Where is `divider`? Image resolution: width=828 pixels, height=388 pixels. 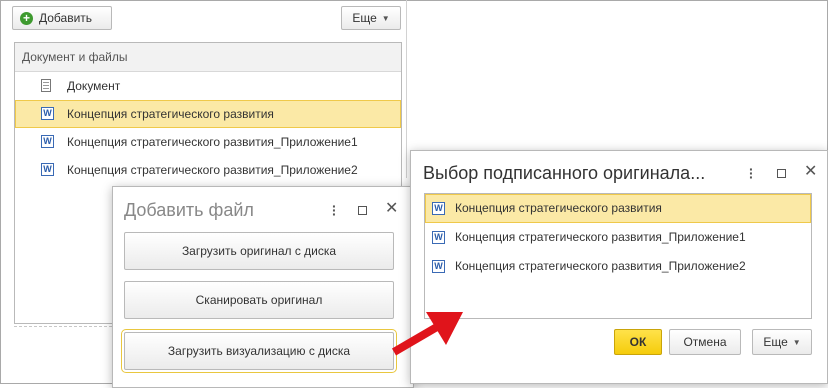
divider is located at coordinates (406, 89).